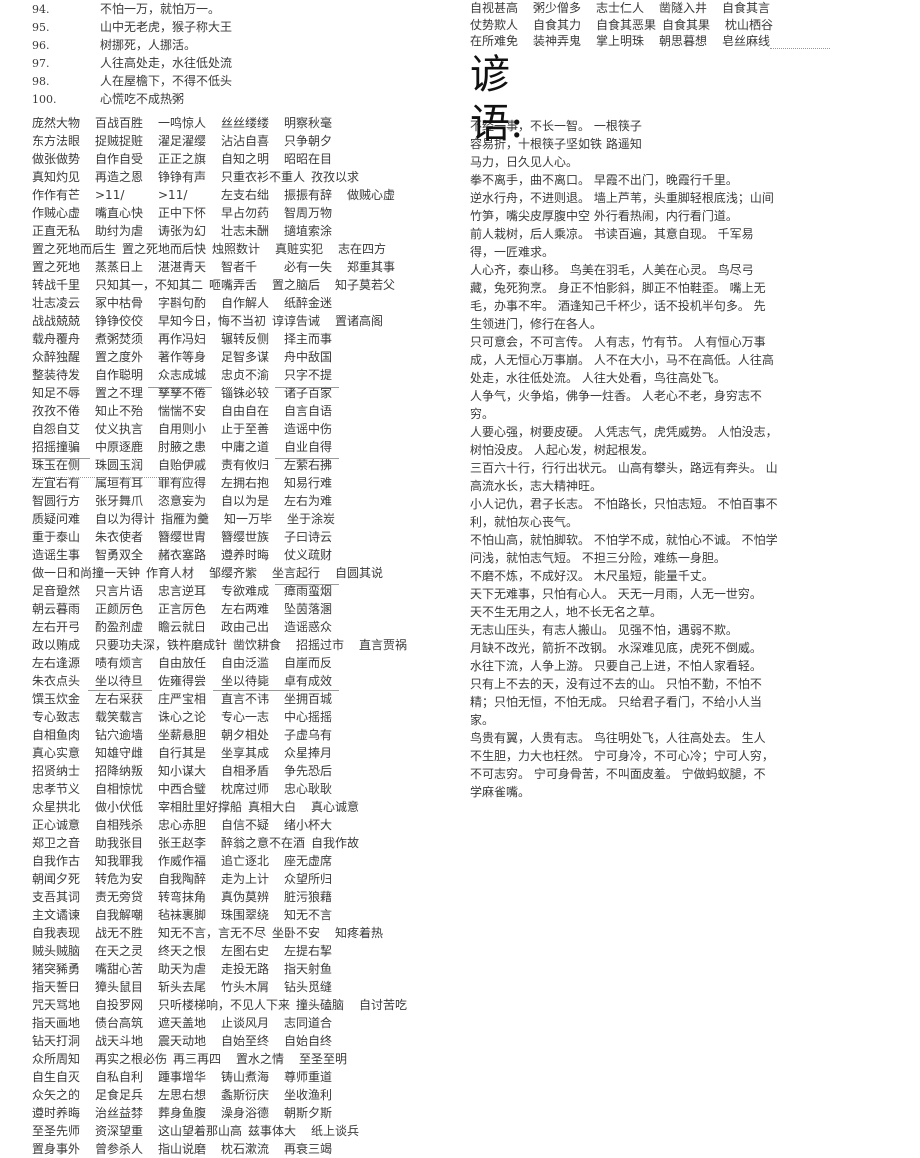 The width and height of the screenshot is (920, 1158). Describe the element at coordinates (296, 285) in the screenshot. I see `idiom: 置之脑后` at that location.